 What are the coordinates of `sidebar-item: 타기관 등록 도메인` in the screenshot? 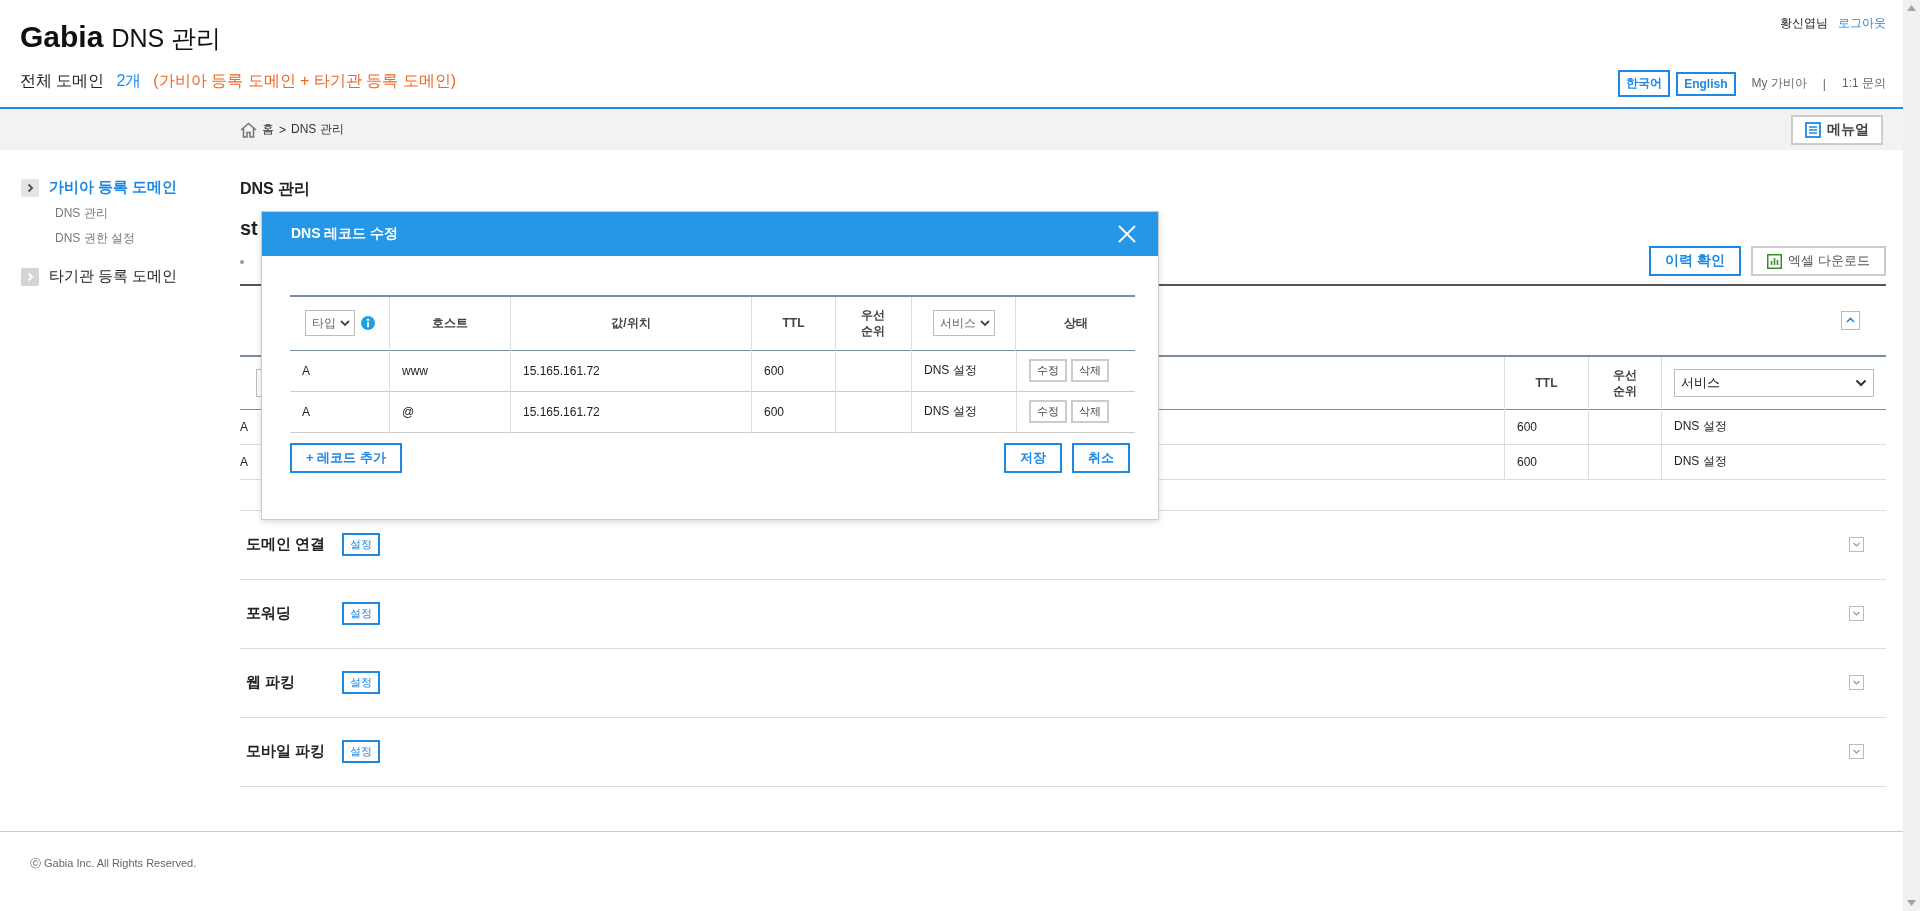 It's located at (113, 276).